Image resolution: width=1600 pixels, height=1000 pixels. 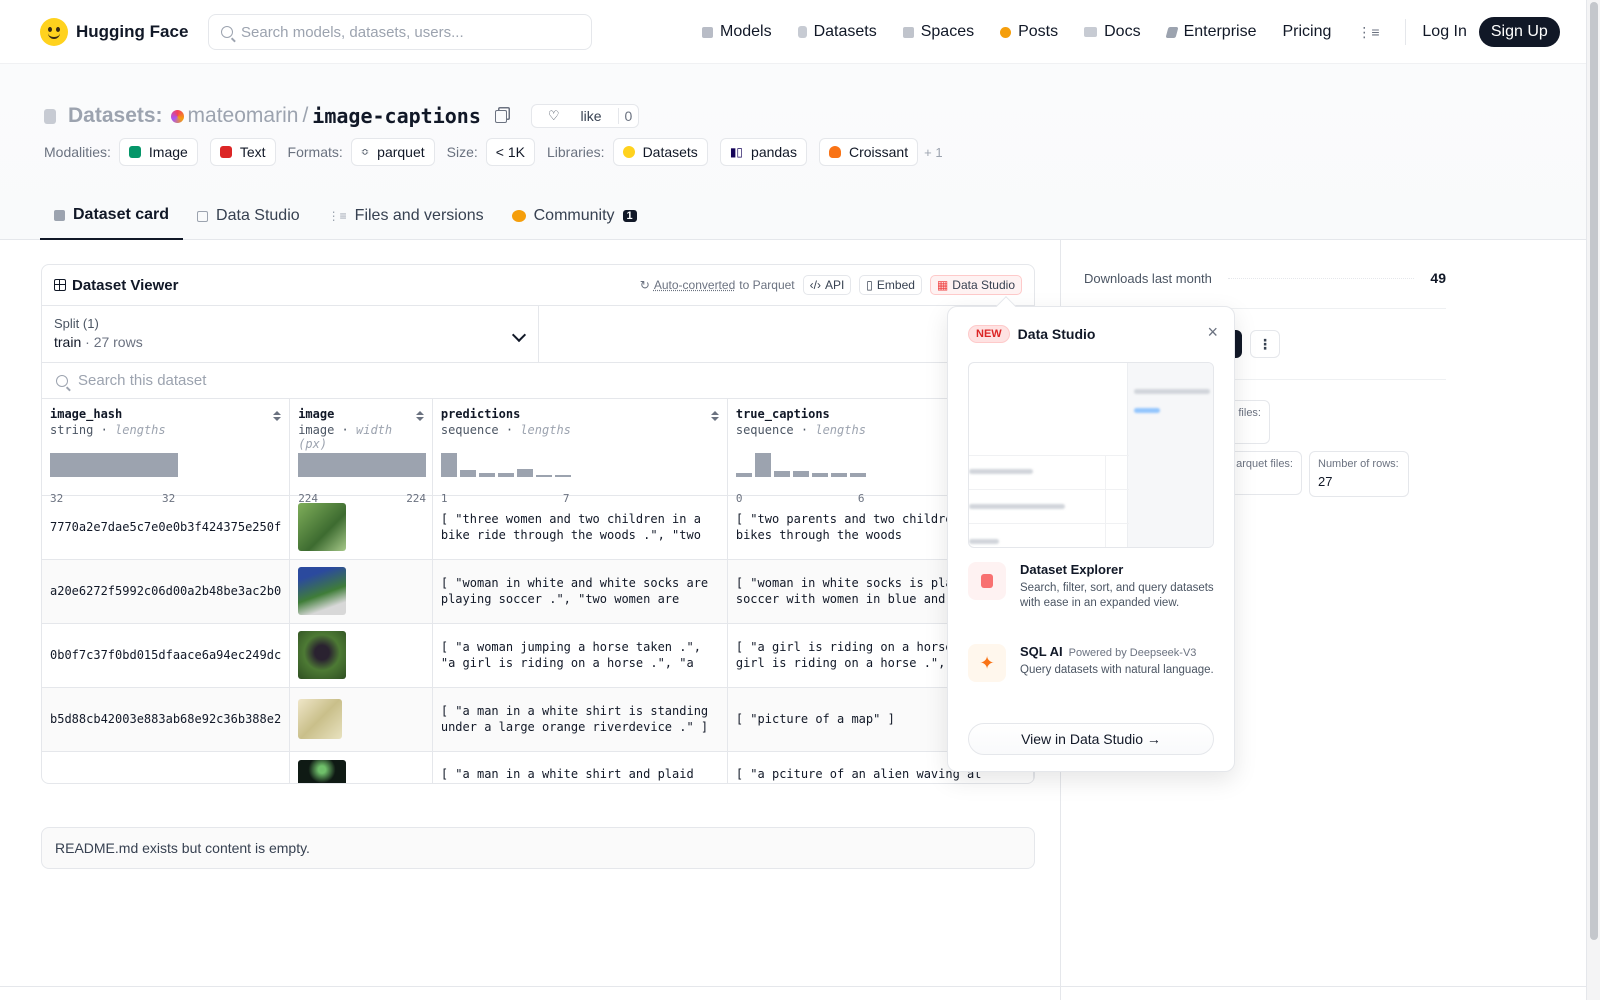 What do you see at coordinates (108, 430) in the screenshot?
I see `column-type: string · lengths` at bounding box center [108, 430].